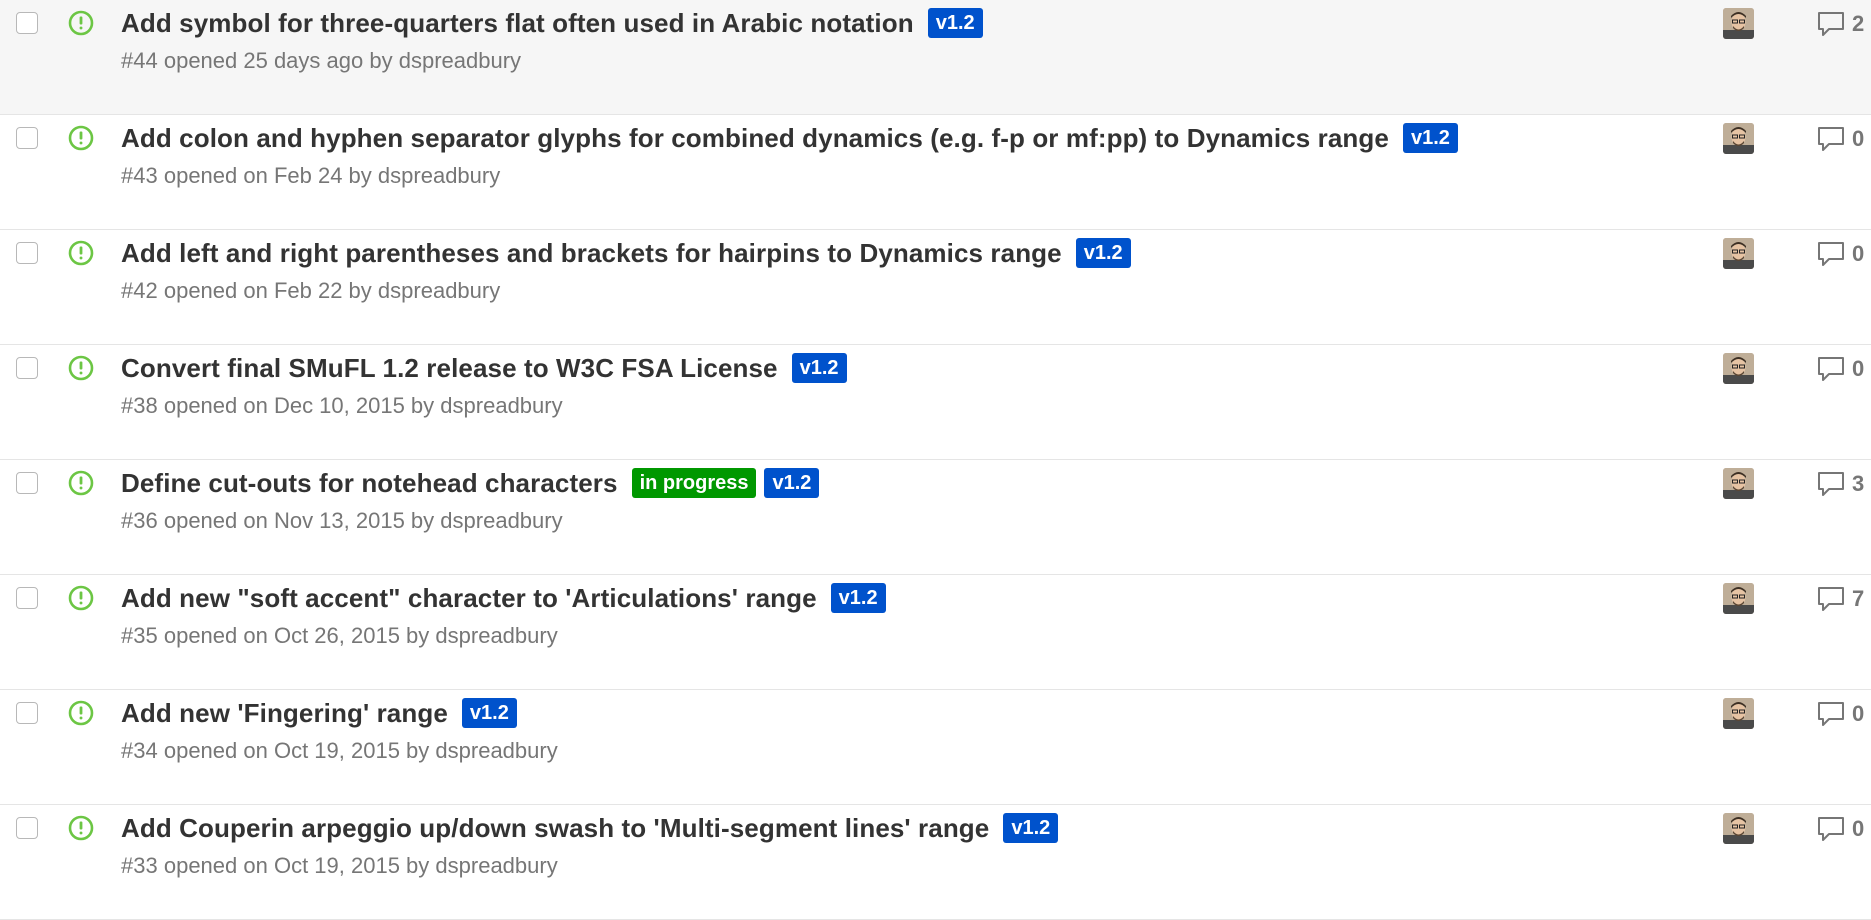 This screenshot has height=920, width=1871. What do you see at coordinates (284, 713) in the screenshot?
I see `issue-title-link: Add new 'Fingering' range` at bounding box center [284, 713].